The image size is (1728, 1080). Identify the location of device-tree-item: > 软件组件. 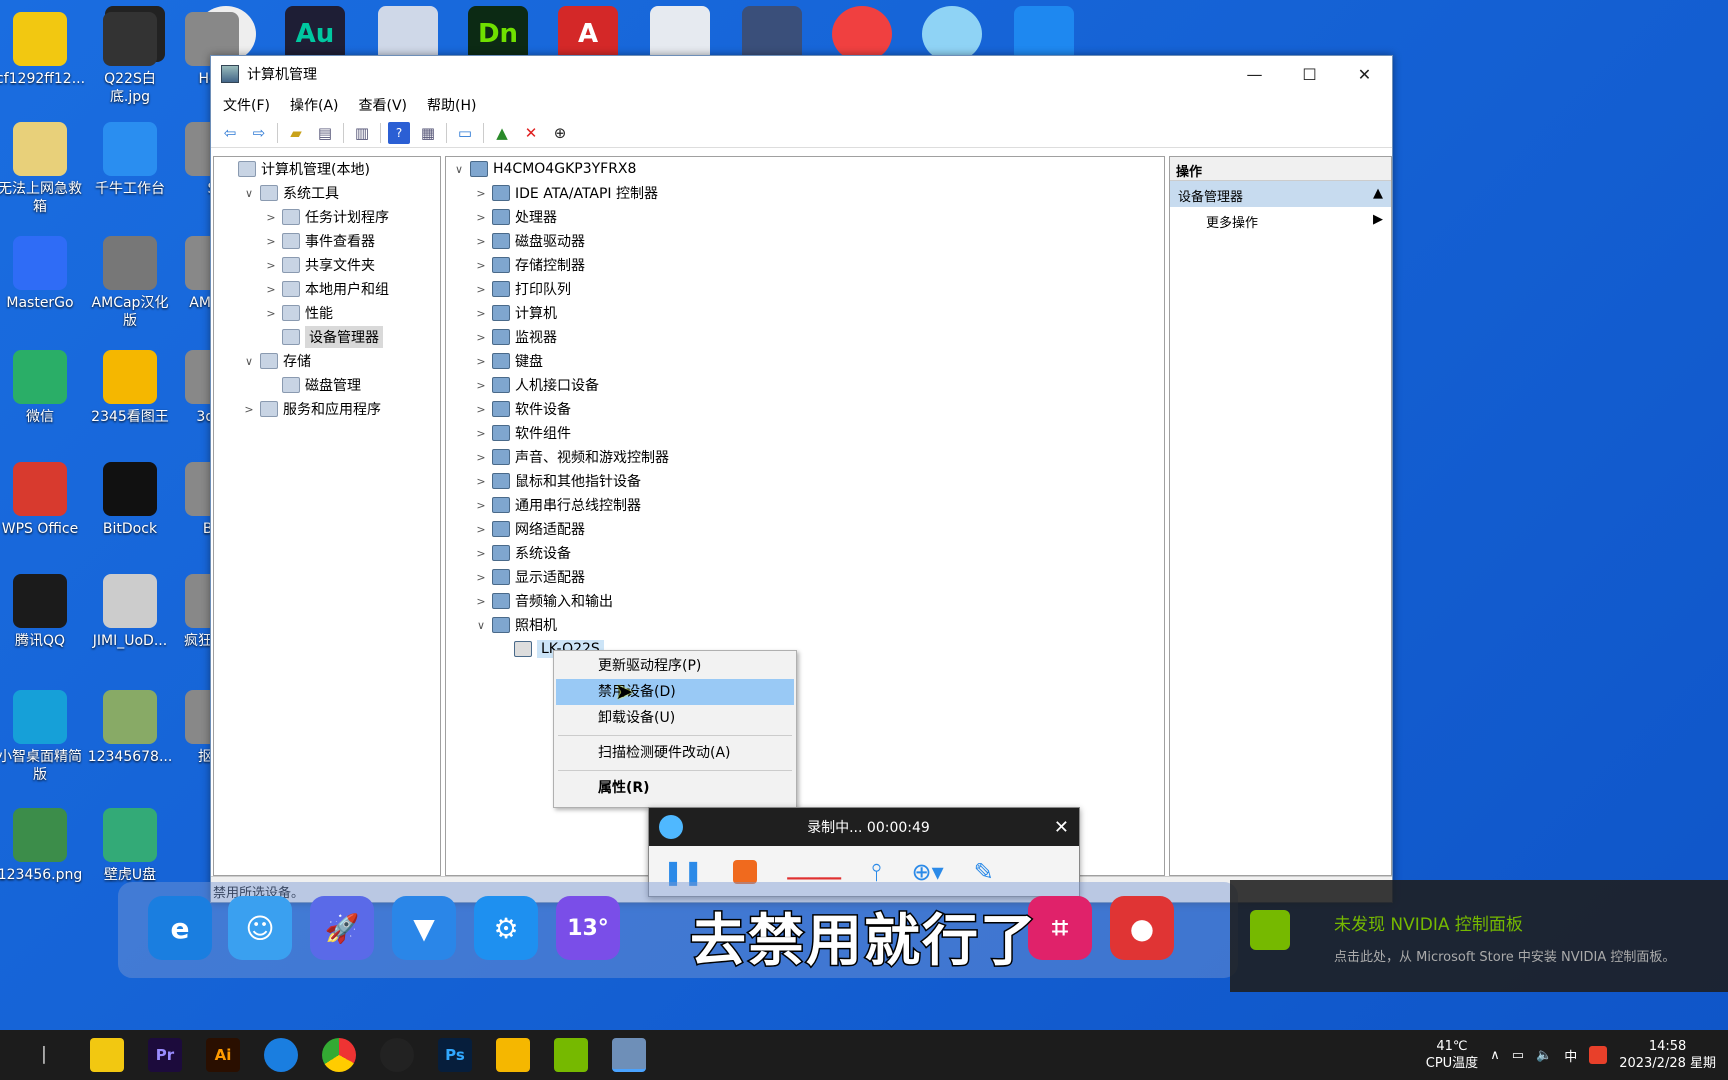
(805, 433).